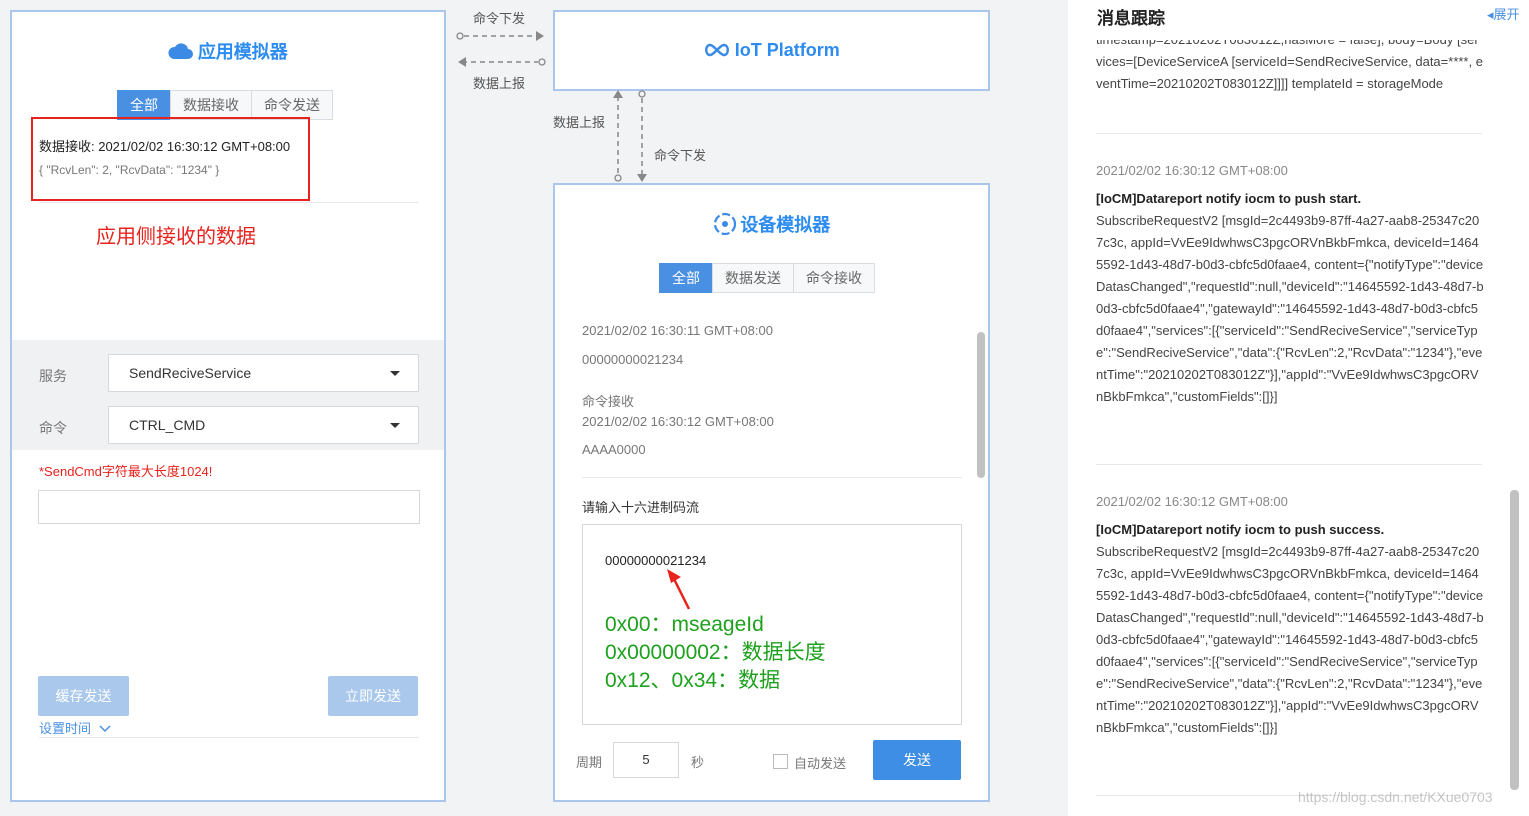 The width and height of the screenshot is (1529, 816). Describe the element at coordinates (656, 560) in the screenshot. I see `hex-input-value: 00000000021234` at that location.